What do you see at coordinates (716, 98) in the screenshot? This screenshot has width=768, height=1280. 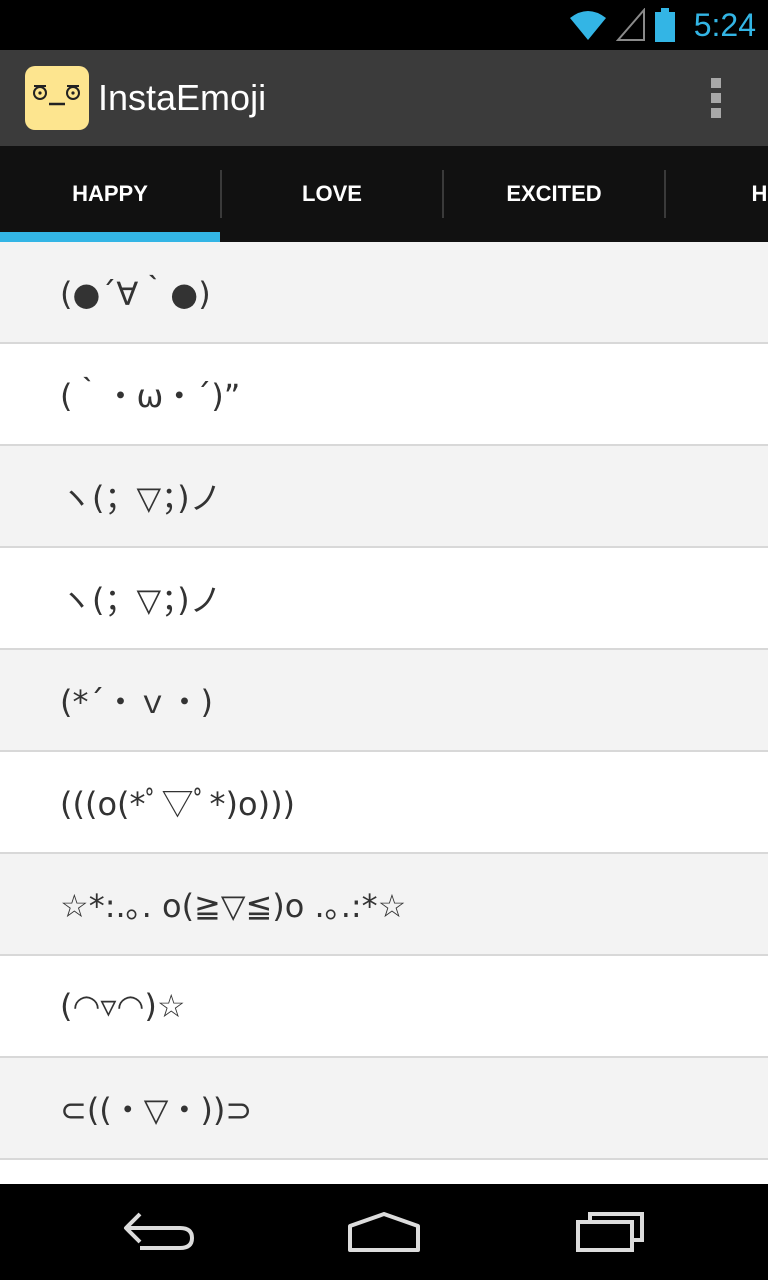 I see `overflow-menu-icon` at bounding box center [716, 98].